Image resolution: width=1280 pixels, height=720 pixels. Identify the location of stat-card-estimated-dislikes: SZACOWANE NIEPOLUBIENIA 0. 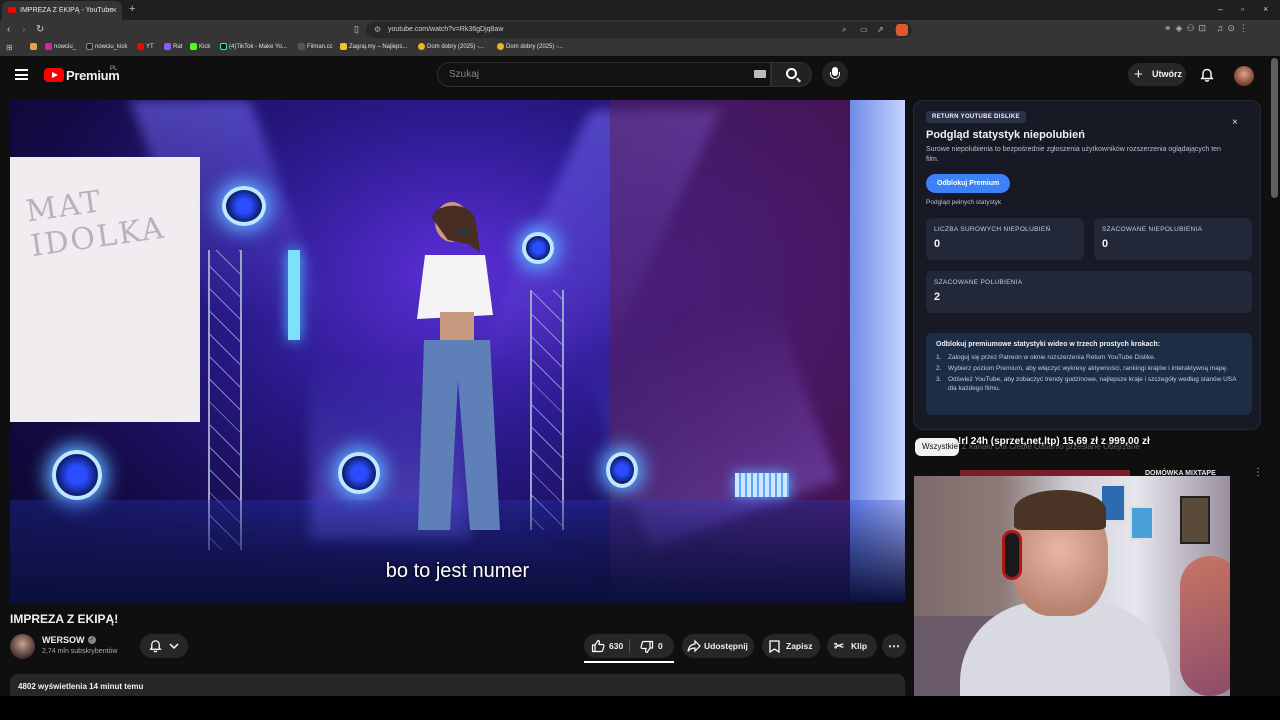
(1173, 239).